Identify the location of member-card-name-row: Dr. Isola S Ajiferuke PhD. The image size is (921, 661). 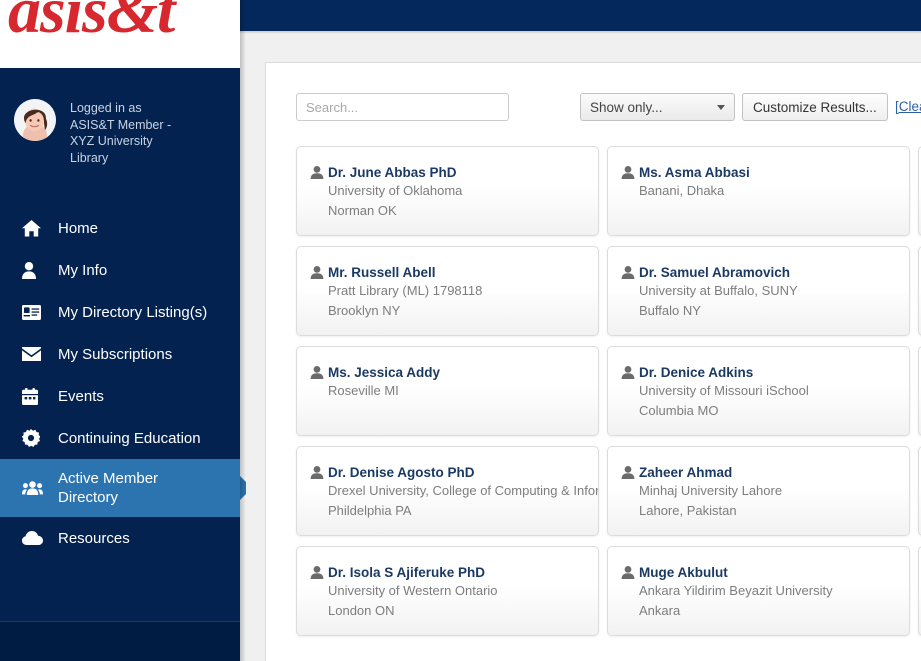
(449, 572).